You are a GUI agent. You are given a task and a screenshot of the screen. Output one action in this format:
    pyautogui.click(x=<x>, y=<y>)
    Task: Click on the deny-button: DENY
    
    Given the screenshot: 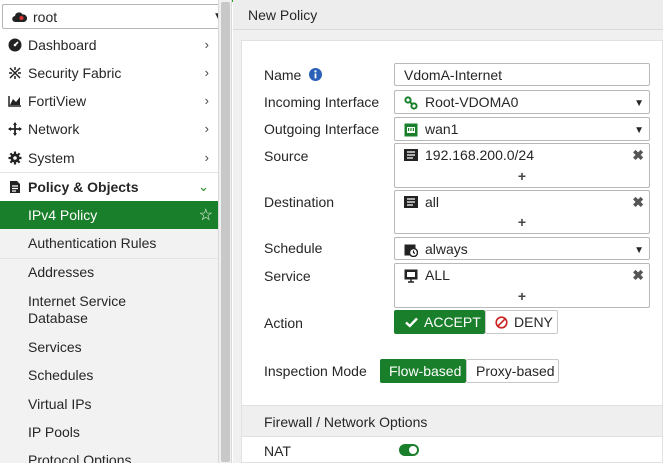 What is the action you would take?
    pyautogui.click(x=521, y=322)
    